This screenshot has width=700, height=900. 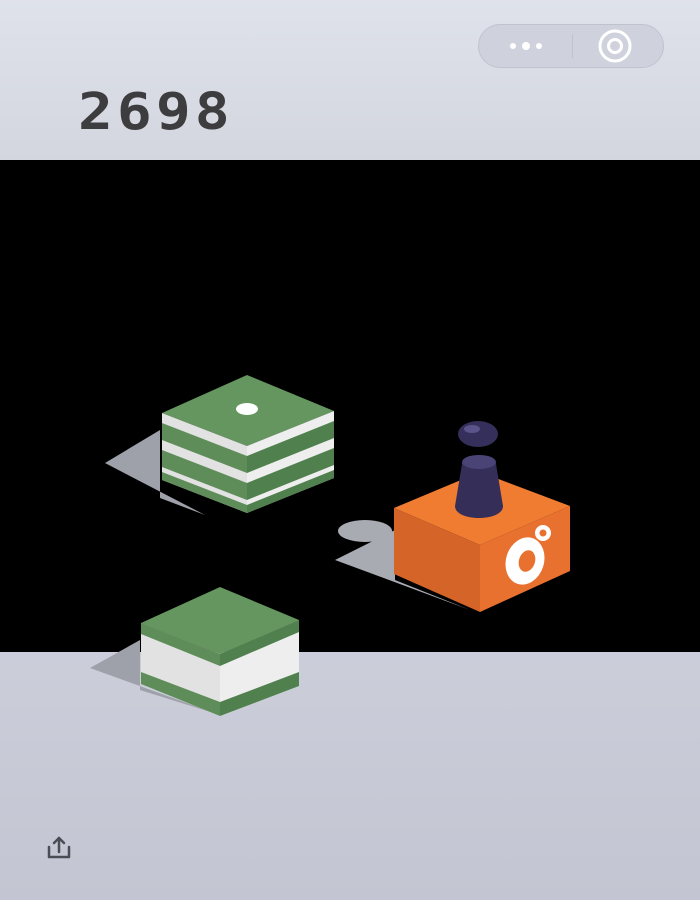 I want to click on target-ring-icon, so click(x=615, y=46).